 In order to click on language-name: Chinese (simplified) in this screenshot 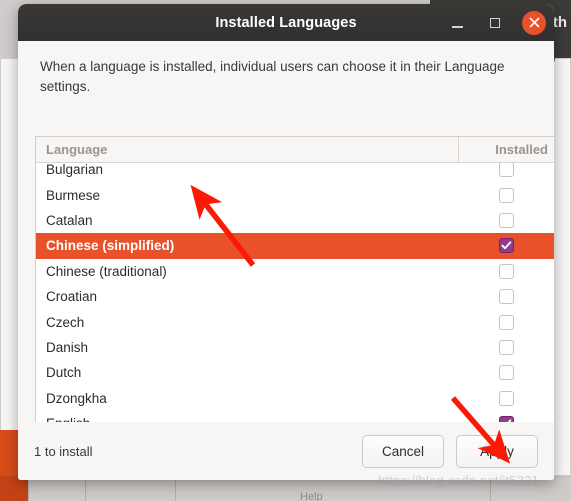, I will do `click(110, 246)`.